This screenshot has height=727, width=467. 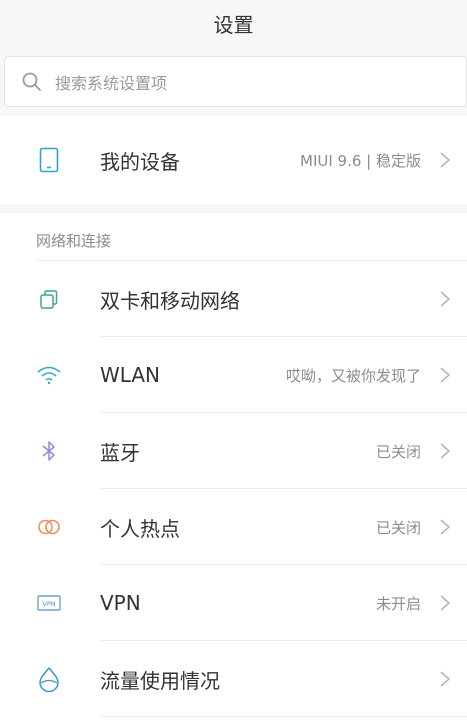 I want to click on page-title: 设置, so click(x=233, y=24).